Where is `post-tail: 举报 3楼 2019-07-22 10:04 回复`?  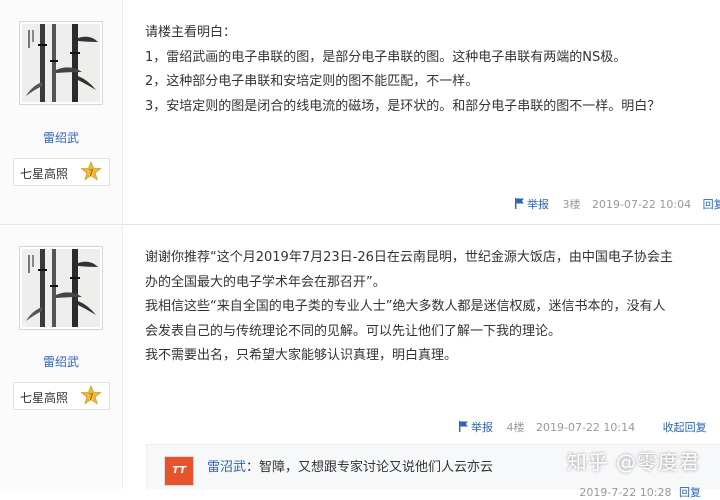
post-tail: 举报 3楼 2019-07-22 10:04 回复 is located at coordinates (617, 204).